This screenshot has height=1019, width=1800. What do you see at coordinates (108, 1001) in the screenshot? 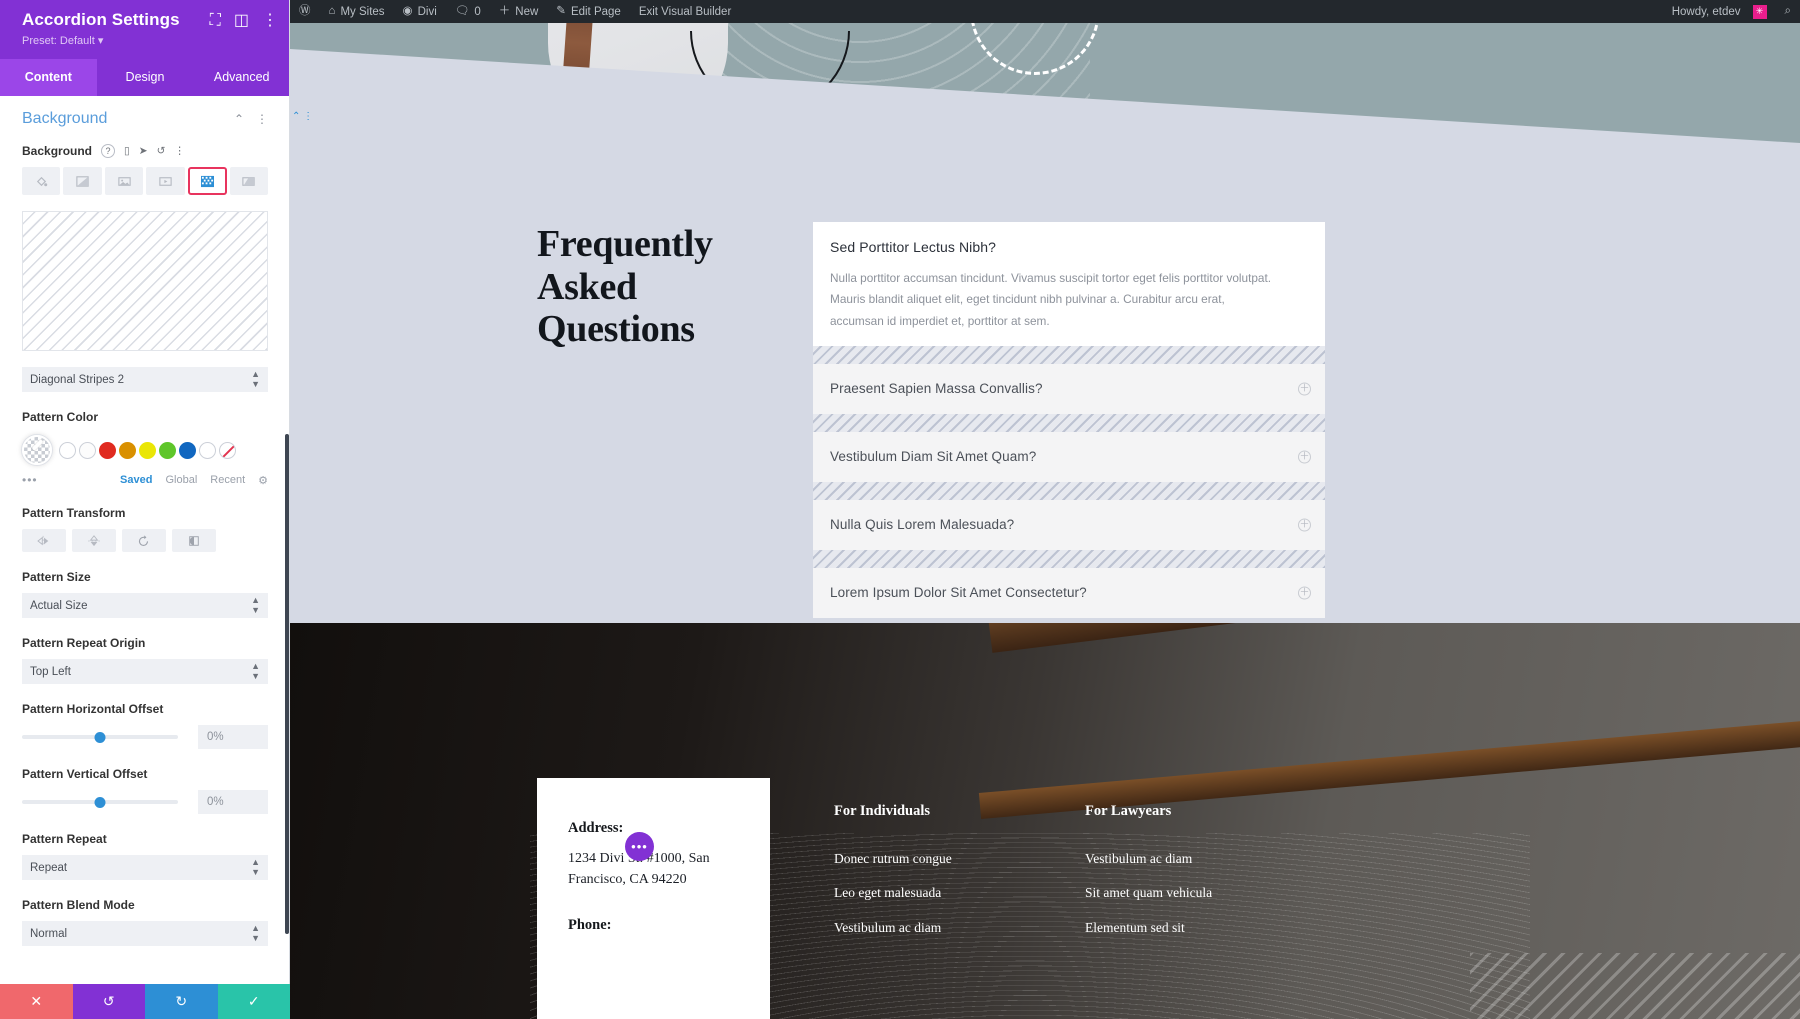
I see `undo-button: ↺` at bounding box center [108, 1001].